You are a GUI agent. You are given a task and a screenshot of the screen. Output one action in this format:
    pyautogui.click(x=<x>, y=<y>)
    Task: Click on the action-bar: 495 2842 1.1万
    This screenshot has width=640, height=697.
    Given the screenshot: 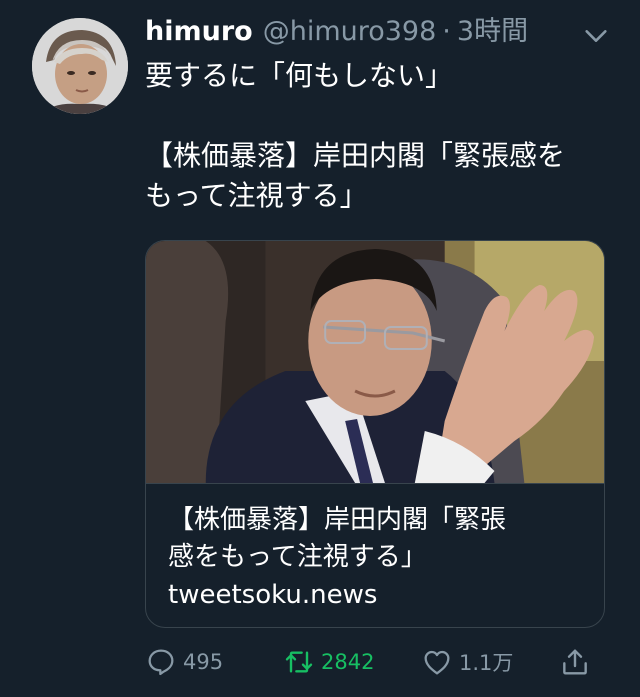 What is the action you would take?
    pyautogui.click(x=380, y=666)
    